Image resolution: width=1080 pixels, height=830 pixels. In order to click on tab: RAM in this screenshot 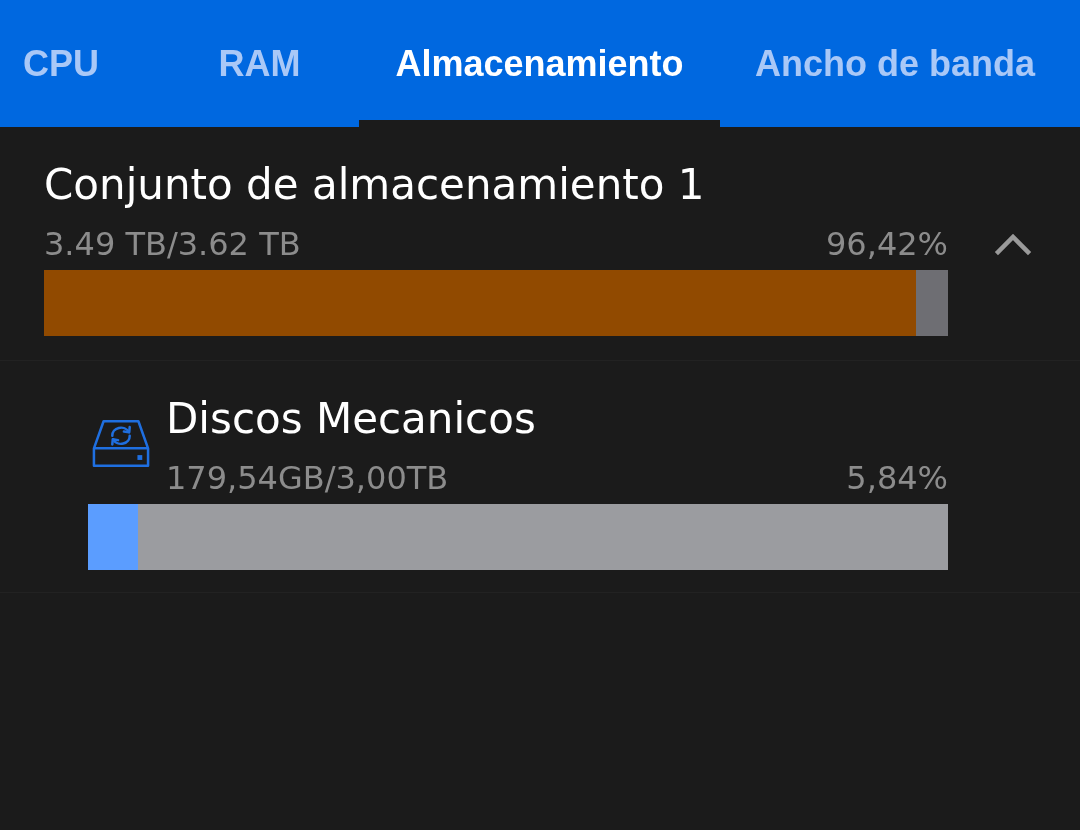, I will do `click(259, 63)`.